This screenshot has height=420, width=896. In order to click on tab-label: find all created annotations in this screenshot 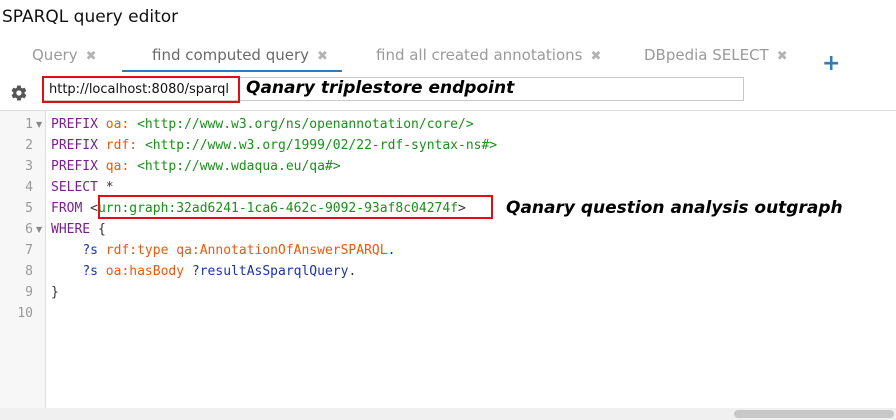, I will do `click(479, 55)`.